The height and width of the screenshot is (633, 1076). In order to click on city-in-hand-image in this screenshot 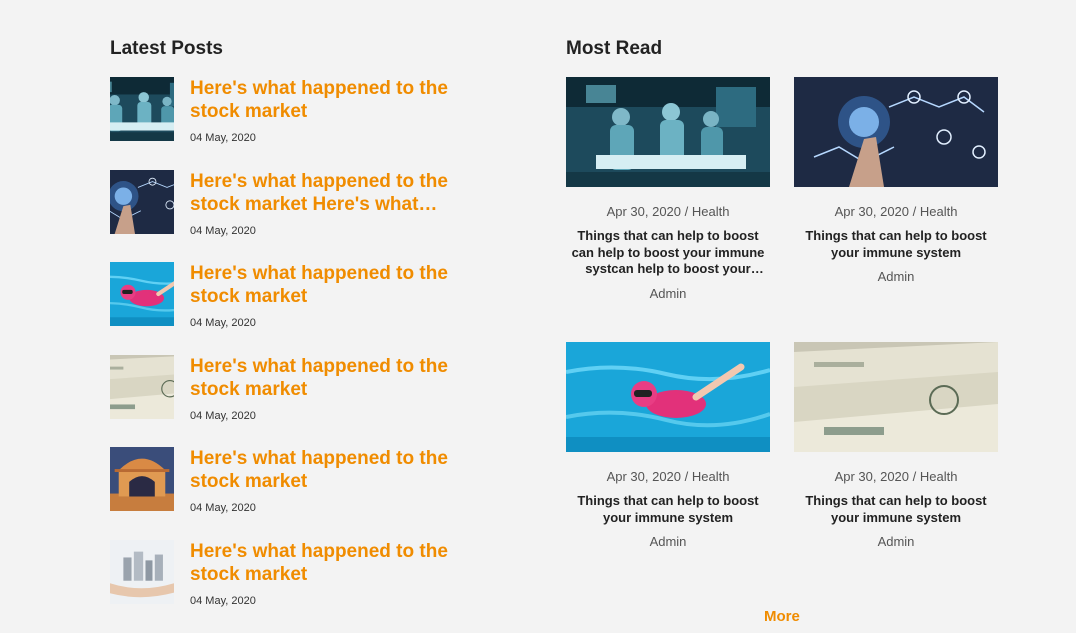, I will do `click(142, 571)`.